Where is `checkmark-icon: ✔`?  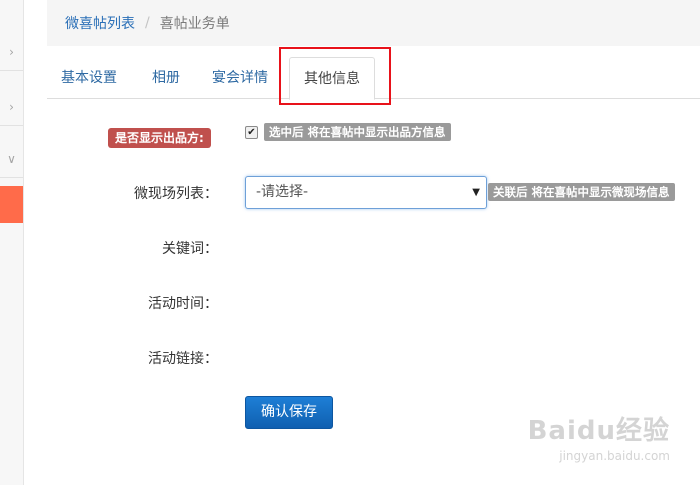
checkmark-icon: ✔ is located at coordinates (251, 132).